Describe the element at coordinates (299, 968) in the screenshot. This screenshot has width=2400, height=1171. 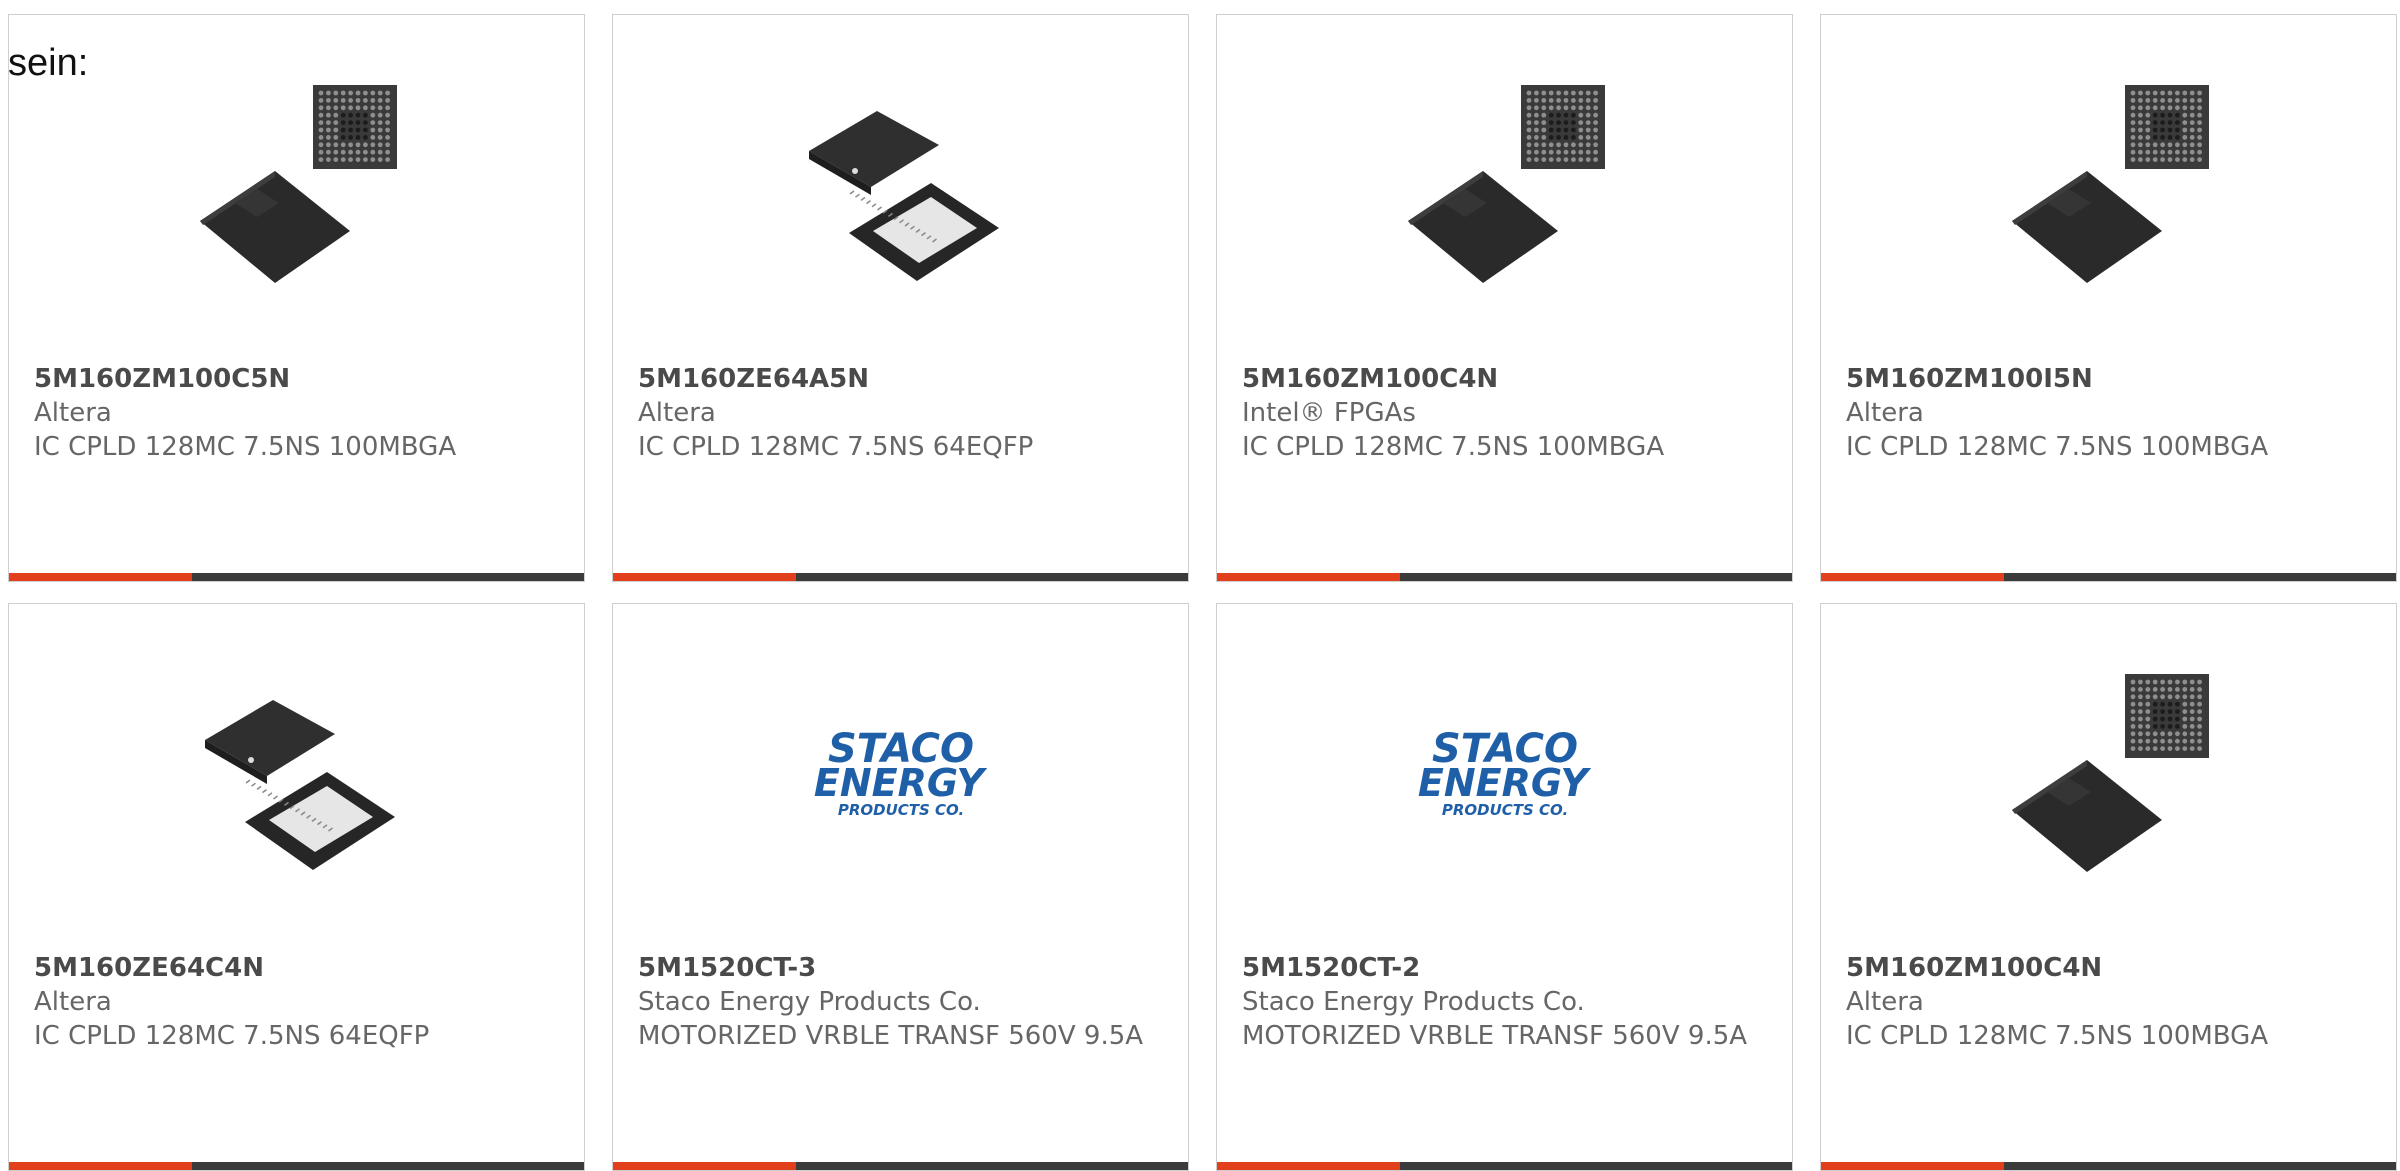
I see `part-number: 5M160ZE64C4N` at that location.